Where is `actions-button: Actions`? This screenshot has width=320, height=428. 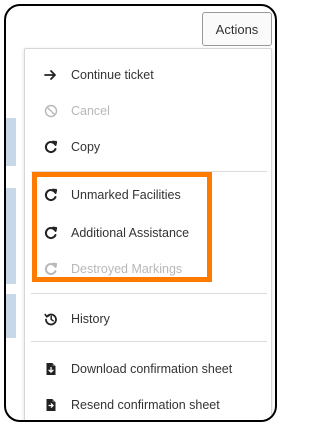
actions-button: Actions is located at coordinates (237, 29).